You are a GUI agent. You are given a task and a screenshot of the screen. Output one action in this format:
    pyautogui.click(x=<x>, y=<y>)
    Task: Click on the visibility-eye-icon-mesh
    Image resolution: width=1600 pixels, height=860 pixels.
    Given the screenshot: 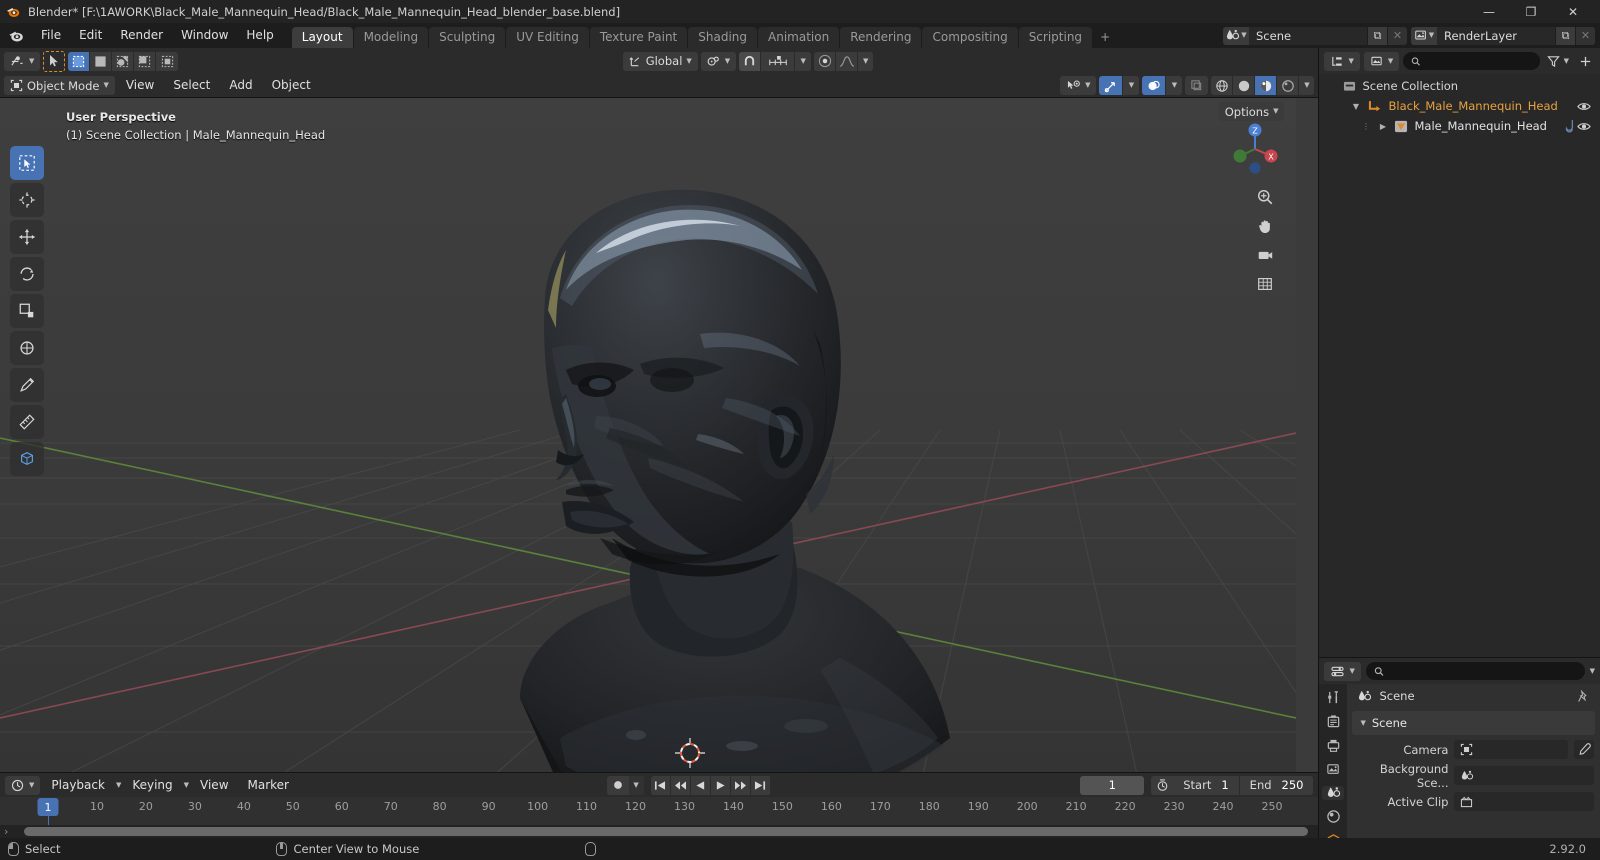 What is the action you would take?
    pyautogui.click(x=1584, y=126)
    